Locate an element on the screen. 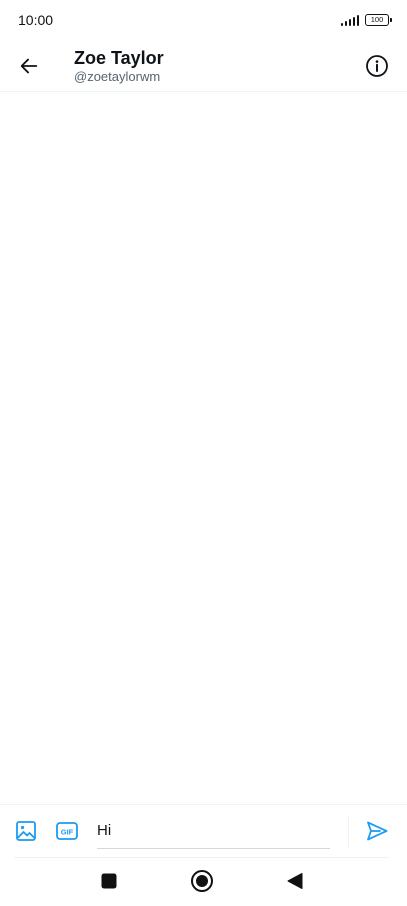  status-icons: 100 is located at coordinates (366, 20).